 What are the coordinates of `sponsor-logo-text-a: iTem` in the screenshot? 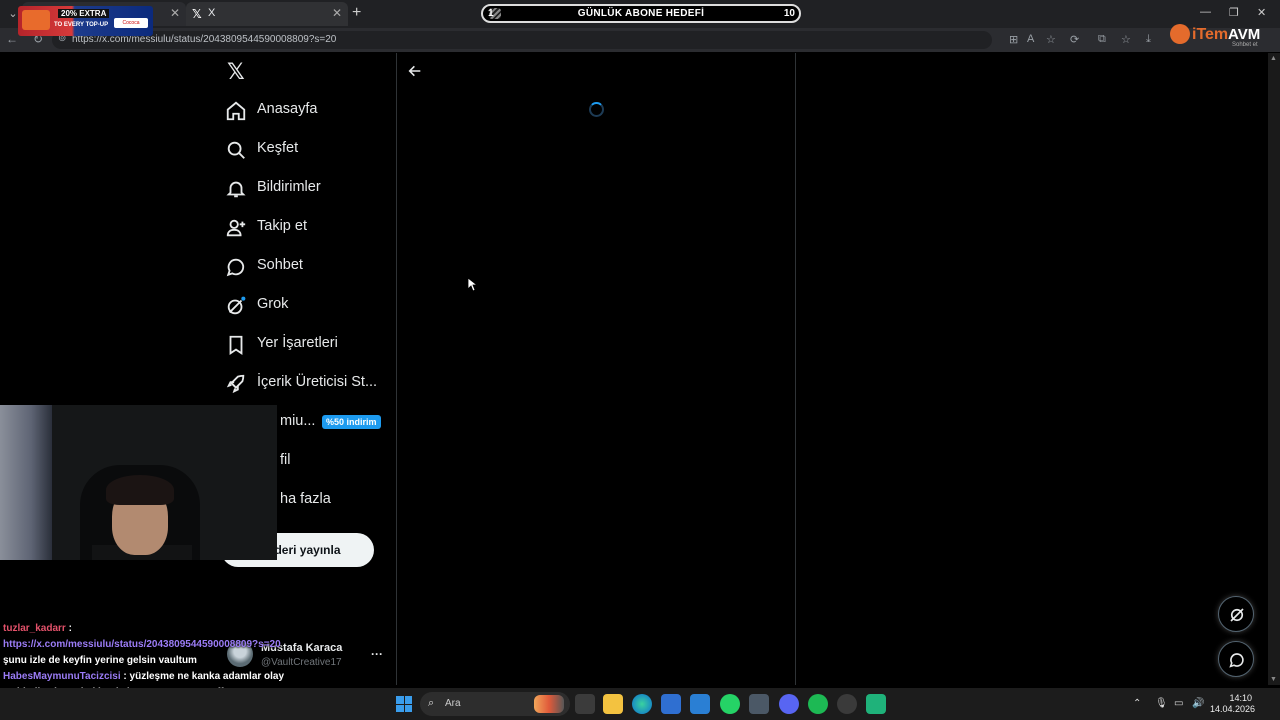 It's located at (1210, 34).